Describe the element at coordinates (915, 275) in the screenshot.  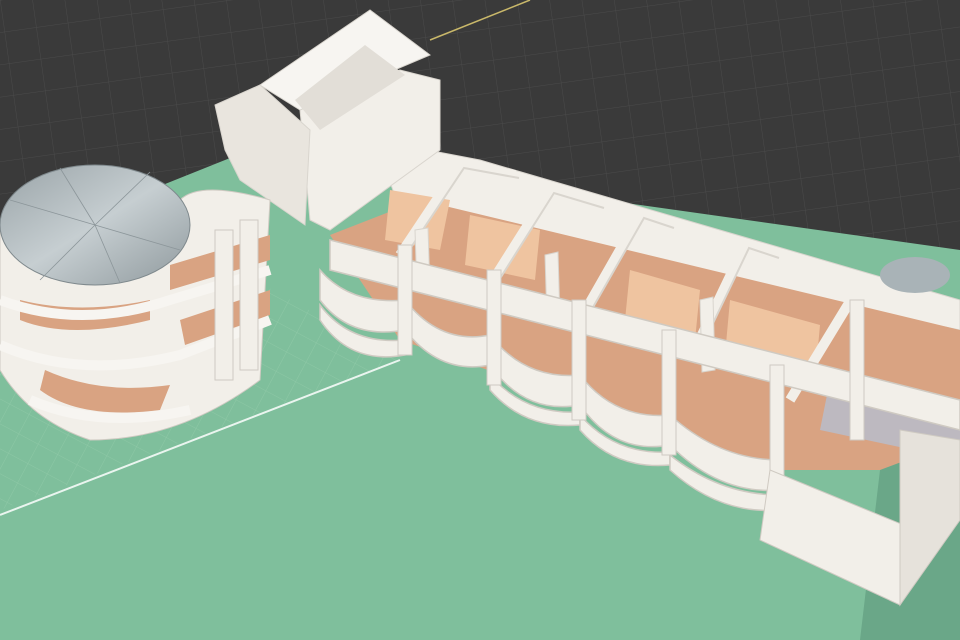
I see `end-block-roof` at that location.